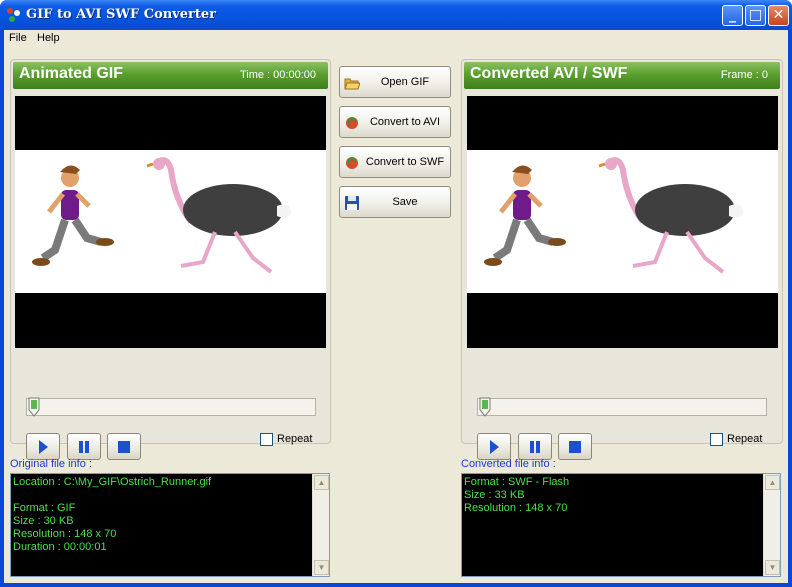 Image resolution: width=792 pixels, height=587 pixels. What do you see at coordinates (352, 203) in the screenshot?
I see `floppy-disk-icon` at bounding box center [352, 203].